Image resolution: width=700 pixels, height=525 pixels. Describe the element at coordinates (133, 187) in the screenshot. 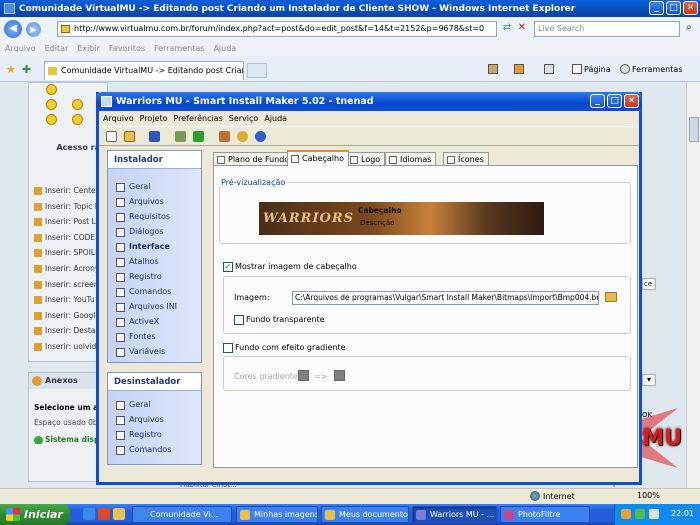

I see `installer-nav-item: Geral` at that location.